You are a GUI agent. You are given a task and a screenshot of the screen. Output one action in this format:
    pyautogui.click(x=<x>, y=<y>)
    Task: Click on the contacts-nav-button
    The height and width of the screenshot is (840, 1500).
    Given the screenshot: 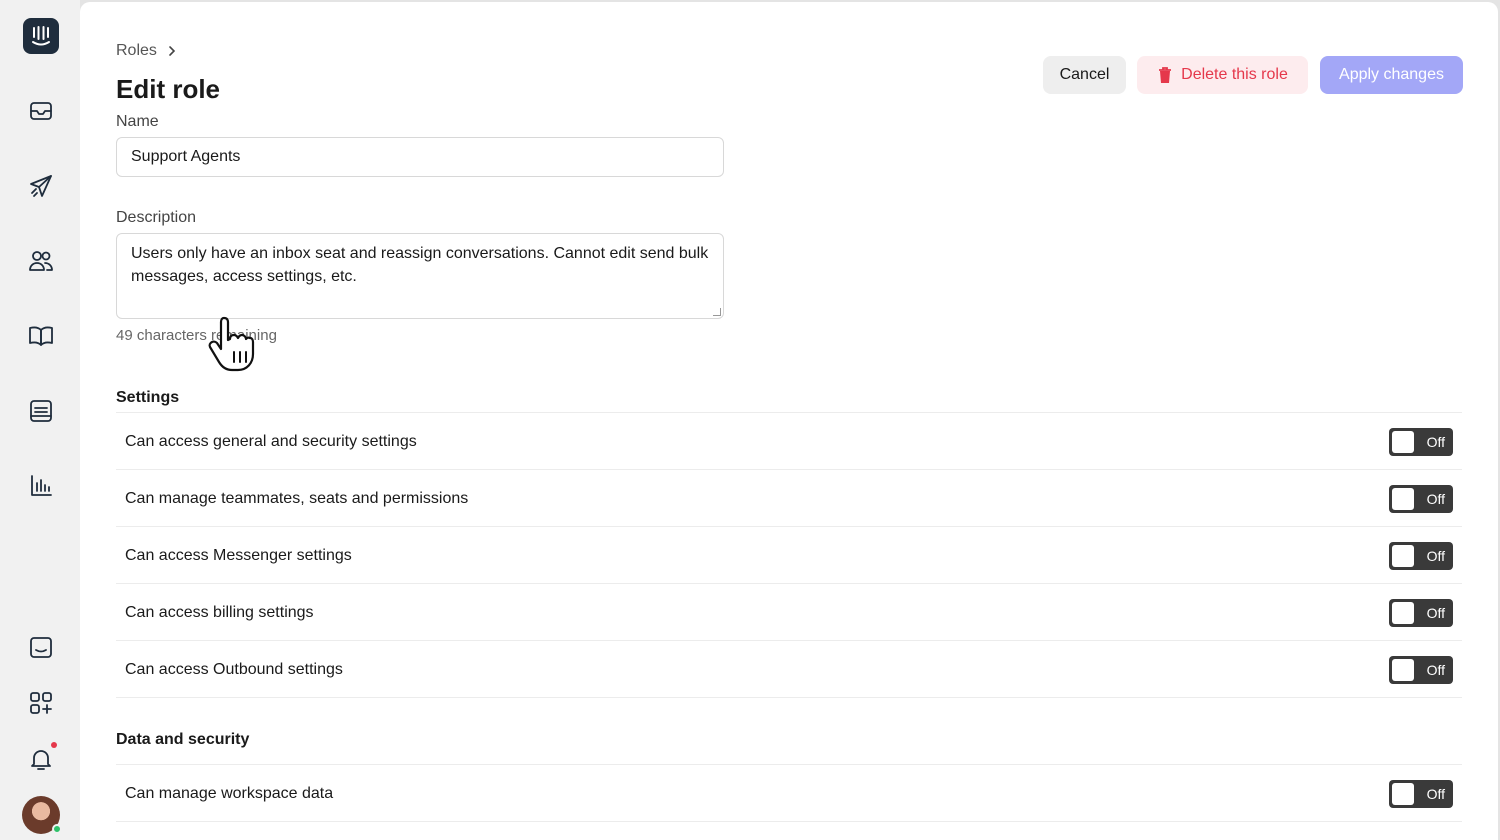 What is the action you would take?
    pyautogui.click(x=41, y=261)
    